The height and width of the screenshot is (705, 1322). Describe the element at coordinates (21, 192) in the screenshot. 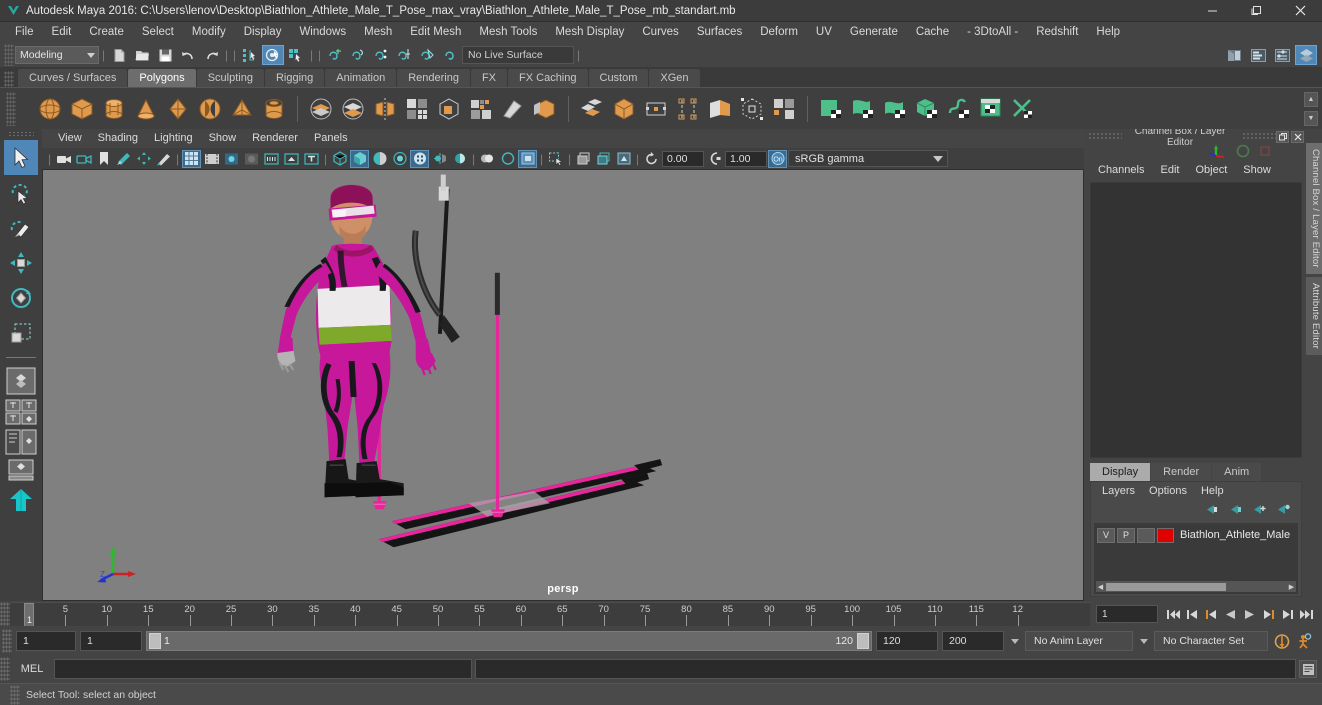

I see `lasso-select-tool-icon` at that location.